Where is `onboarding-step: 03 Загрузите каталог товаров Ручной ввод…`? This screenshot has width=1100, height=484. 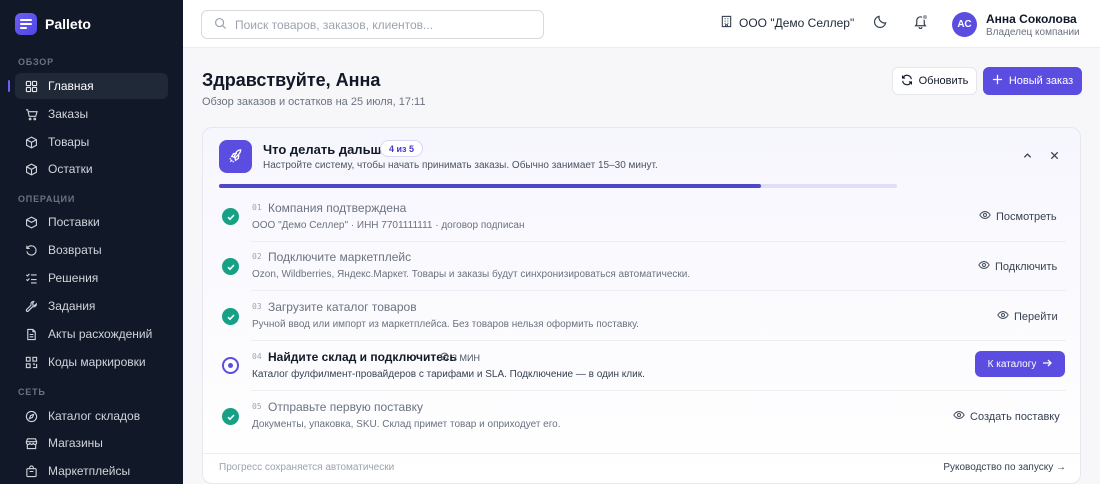 onboarding-step: 03 Загрузите каталог товаров Ручной ввод… is located at coordinates (641, 316).